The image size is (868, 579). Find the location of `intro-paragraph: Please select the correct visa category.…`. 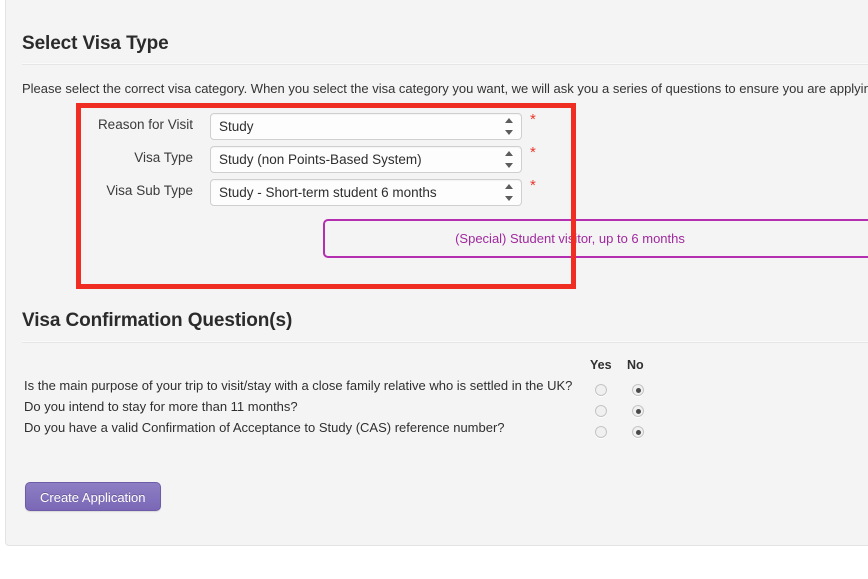

intro-paragraph: Please select the correct visa category.… is located at coordinates (445, 88).